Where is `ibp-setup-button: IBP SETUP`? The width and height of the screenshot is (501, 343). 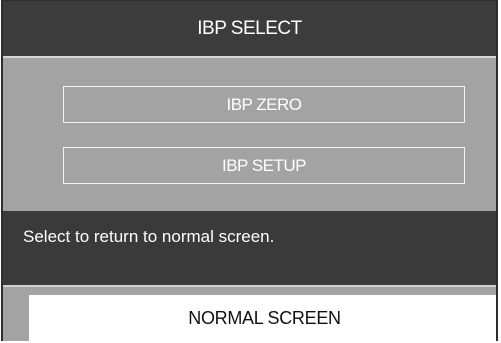 ibp-setup-button: IBP SETUP is located at coordinates (264, 165).